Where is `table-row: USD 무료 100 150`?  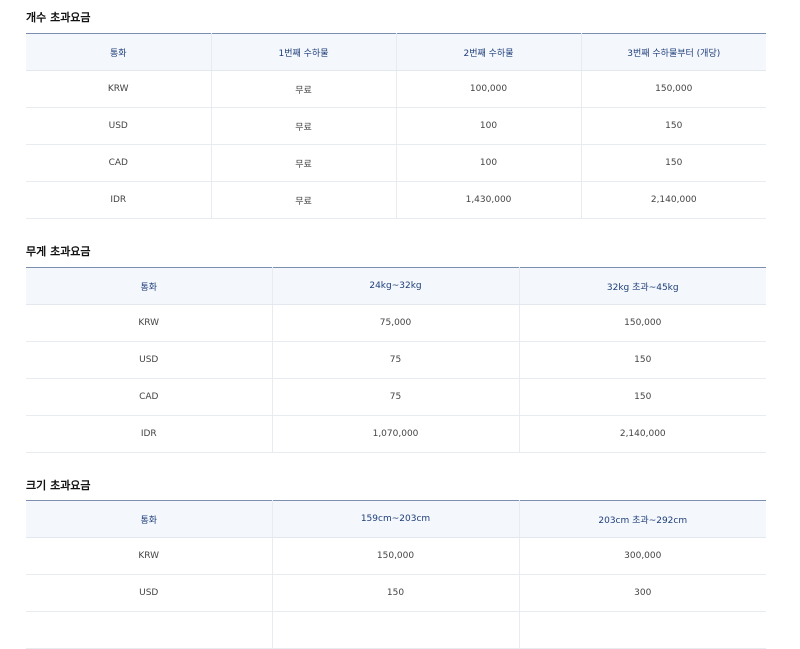 table-row: USD 무료 100 150 is located at coordinates (396, 126).